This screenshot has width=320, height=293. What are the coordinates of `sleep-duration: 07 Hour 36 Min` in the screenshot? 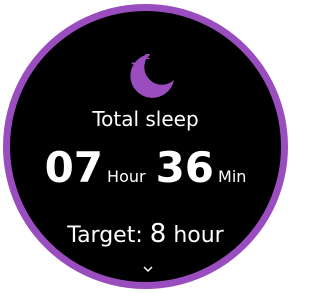 It's located at (145, 167).